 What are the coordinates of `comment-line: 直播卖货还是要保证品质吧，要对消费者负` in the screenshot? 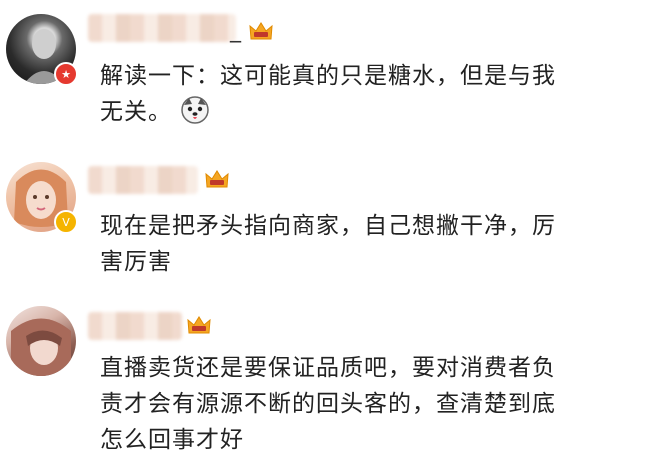 It's located at (328, 368).